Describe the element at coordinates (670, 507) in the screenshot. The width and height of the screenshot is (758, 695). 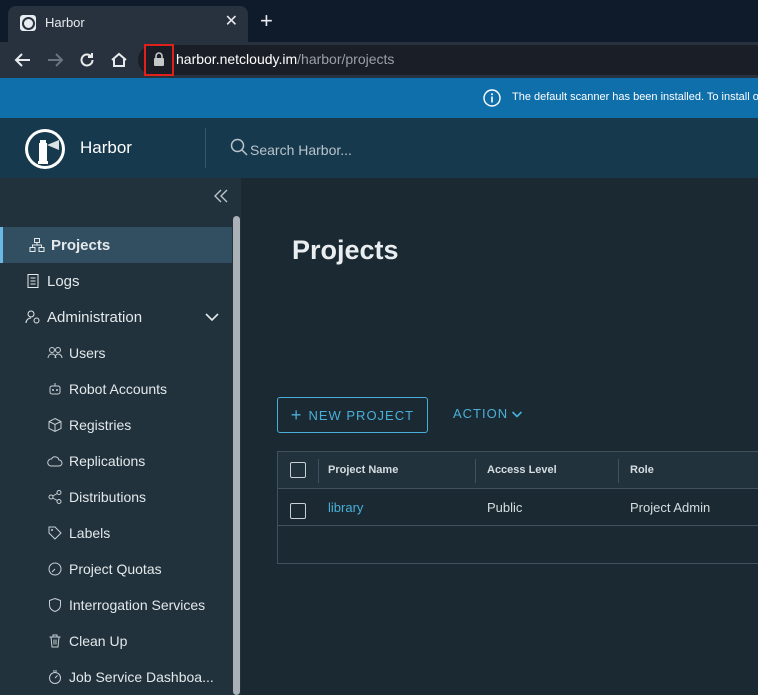
I see `role-cell: Project Admin` at that location.